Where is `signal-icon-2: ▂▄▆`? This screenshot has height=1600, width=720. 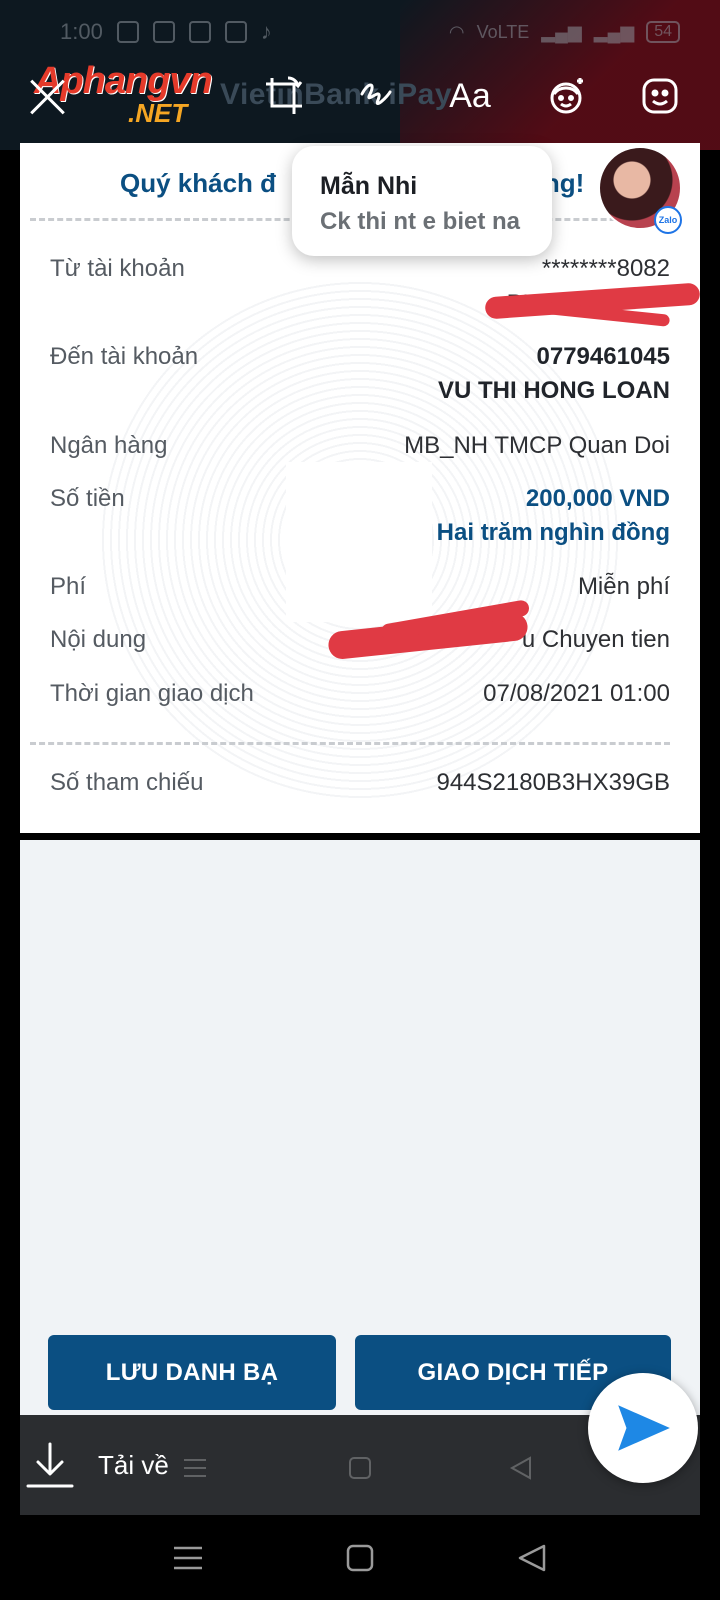
signal-icon-2: ▂▄▆ is located at coordinates (614, 31).